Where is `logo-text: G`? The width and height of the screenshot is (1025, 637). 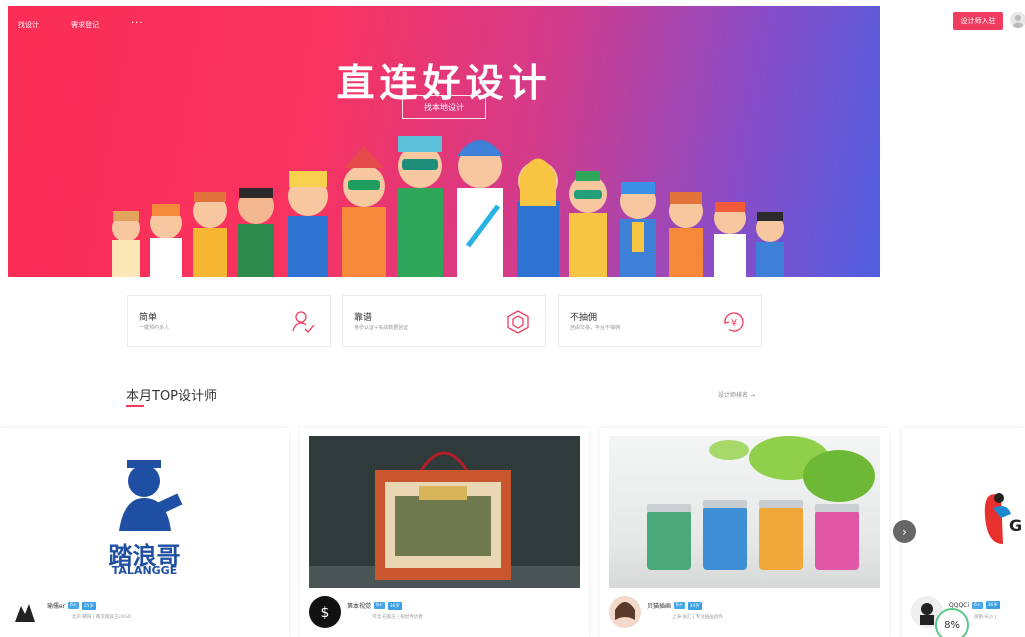 logo-text: G is located at coordinates (1016, 525).